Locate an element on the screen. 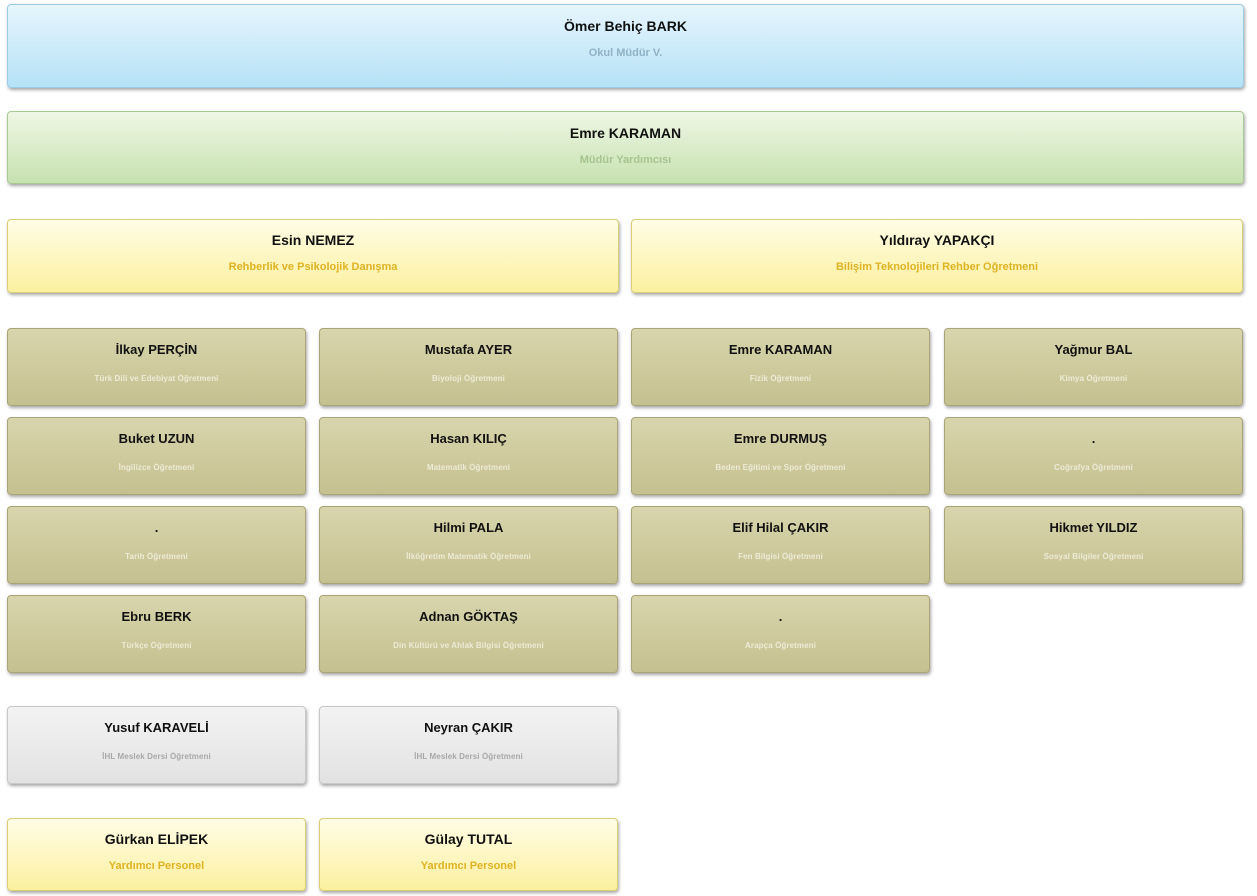 This screenshot has height=896, width=1257. vocational-teacher-card: Neyran ÇAKIR İHL Meslek Dersi Öğretmeni is located at coordinates (468, 745).